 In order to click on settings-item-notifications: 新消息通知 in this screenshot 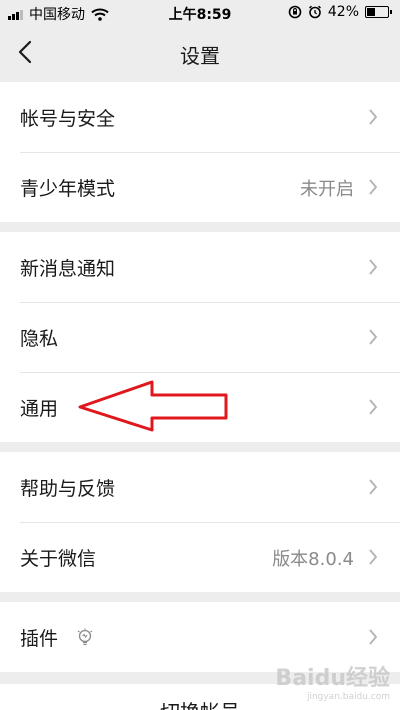, I will do `click(200, 267)`.